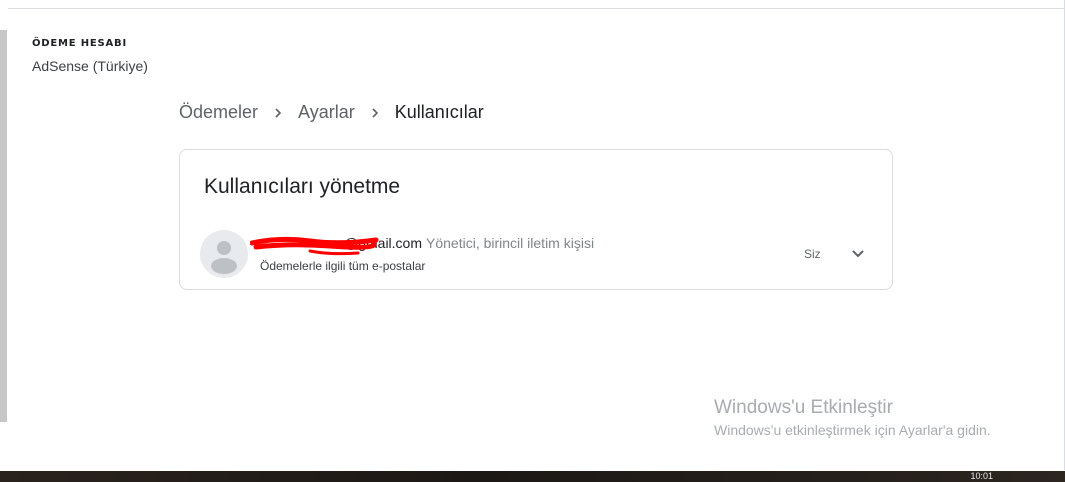 The height and width of the screenshot is (482, 1065). What do you see at coordinates (3, 226) in the screenshot?
I see `left-scroll-edge` at bounding box center [3, 226].